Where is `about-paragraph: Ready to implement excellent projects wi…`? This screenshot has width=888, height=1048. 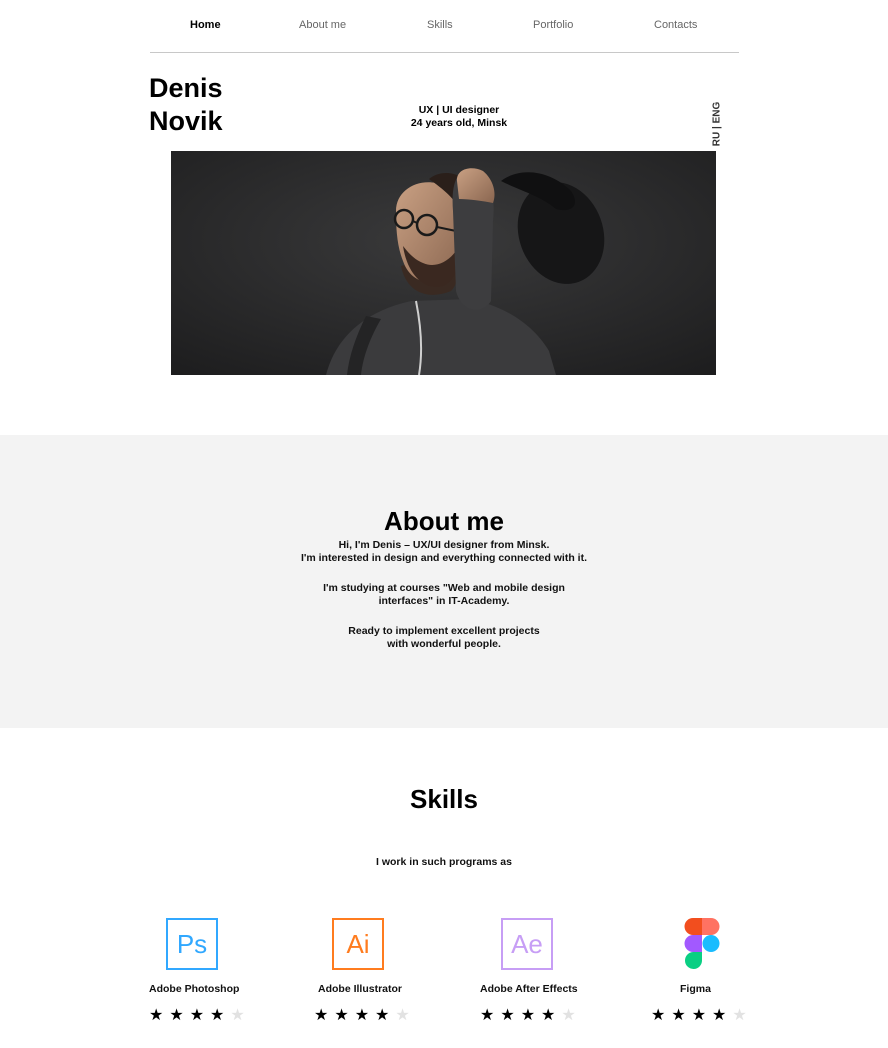
about-paragraph: Ready to implement excellent projects wi… is located at coordinates (444, 638).